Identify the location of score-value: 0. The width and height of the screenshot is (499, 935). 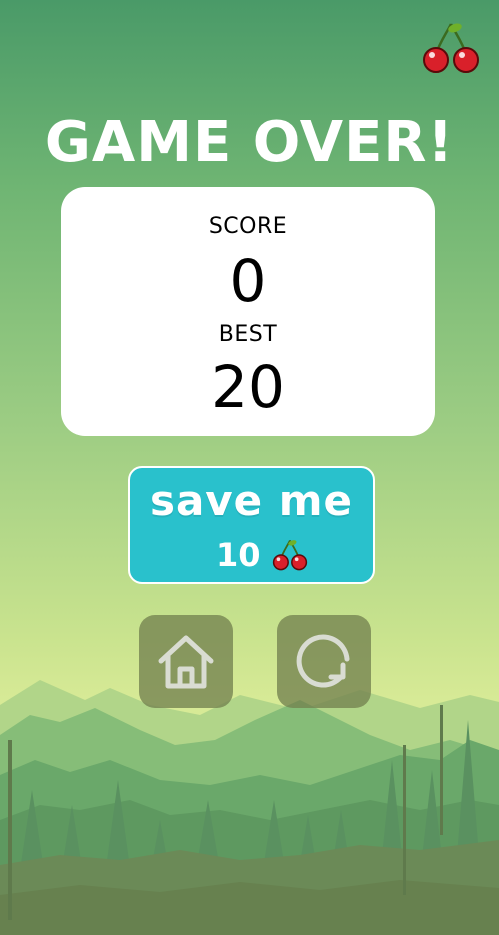
(248, 281).